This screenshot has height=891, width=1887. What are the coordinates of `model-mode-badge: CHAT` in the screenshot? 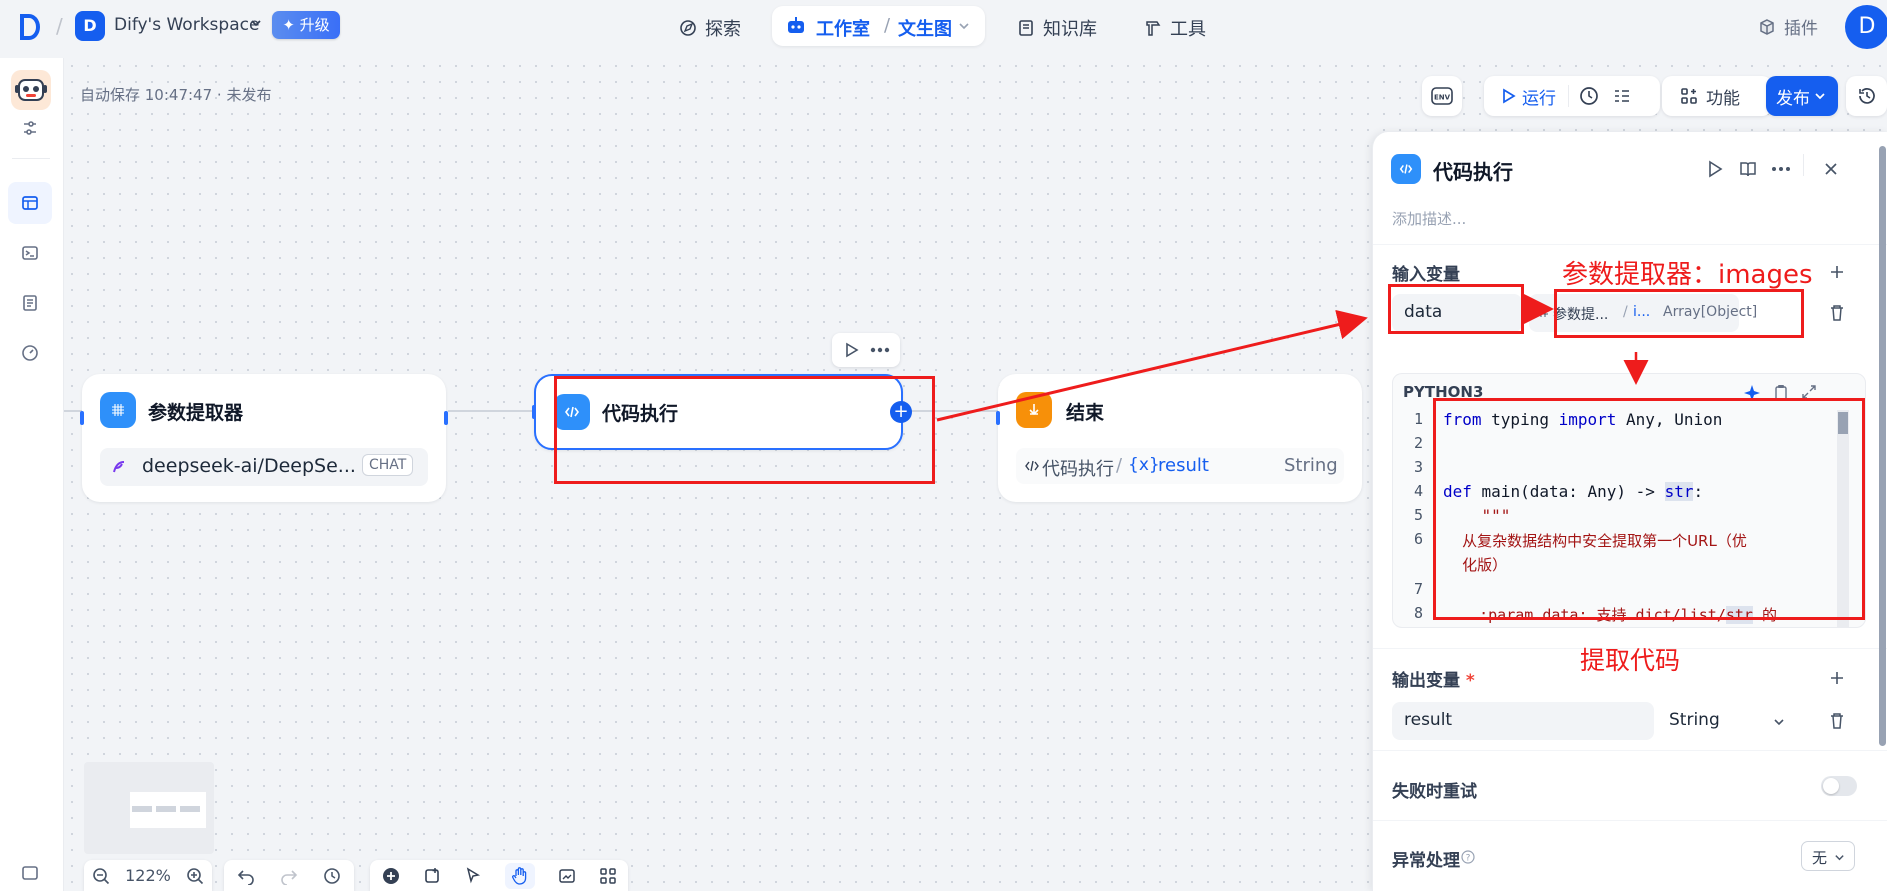 It's located at (388, 465).